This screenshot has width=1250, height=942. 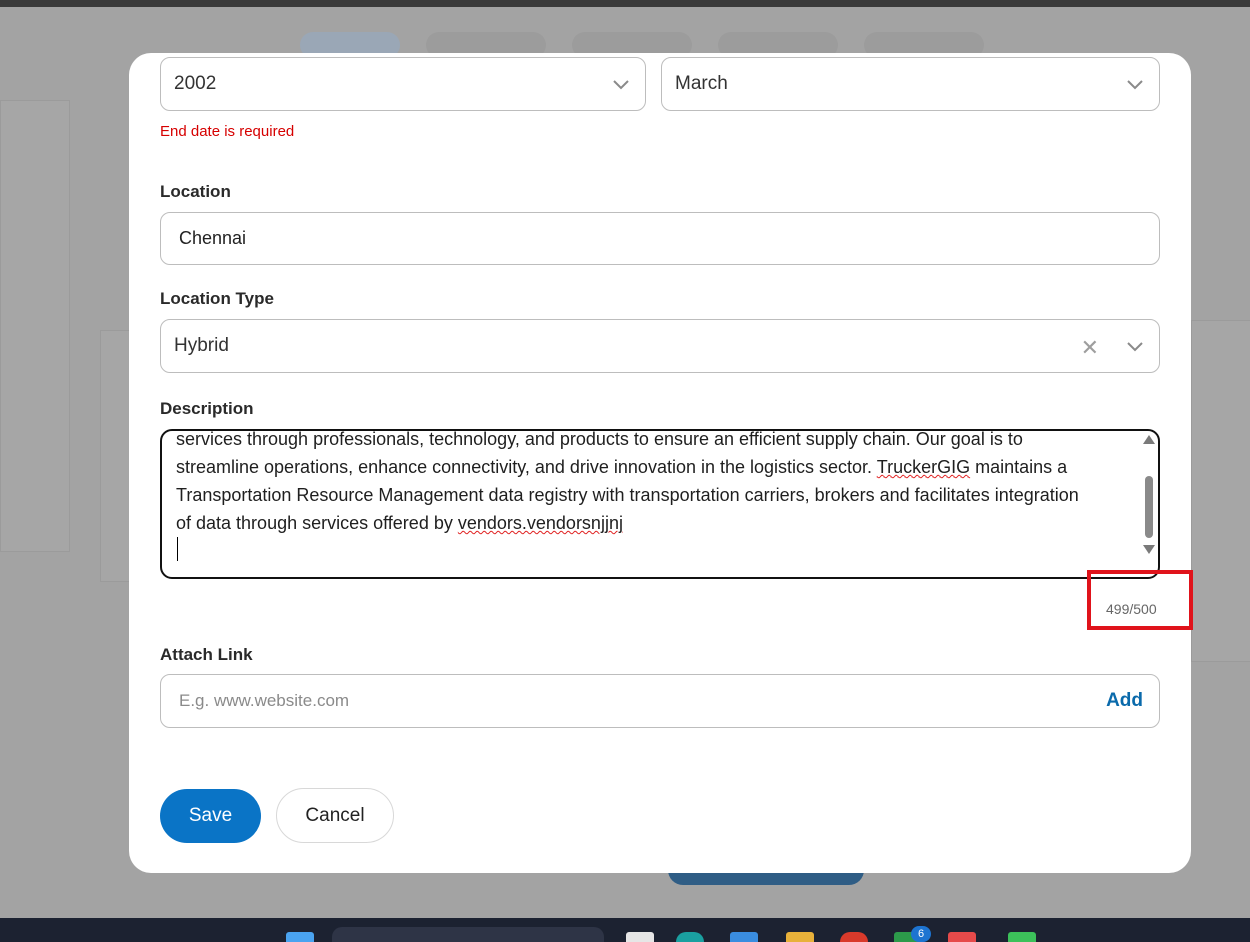 I want to click on textarea-scrollbar, so click(x=1149, y=494).